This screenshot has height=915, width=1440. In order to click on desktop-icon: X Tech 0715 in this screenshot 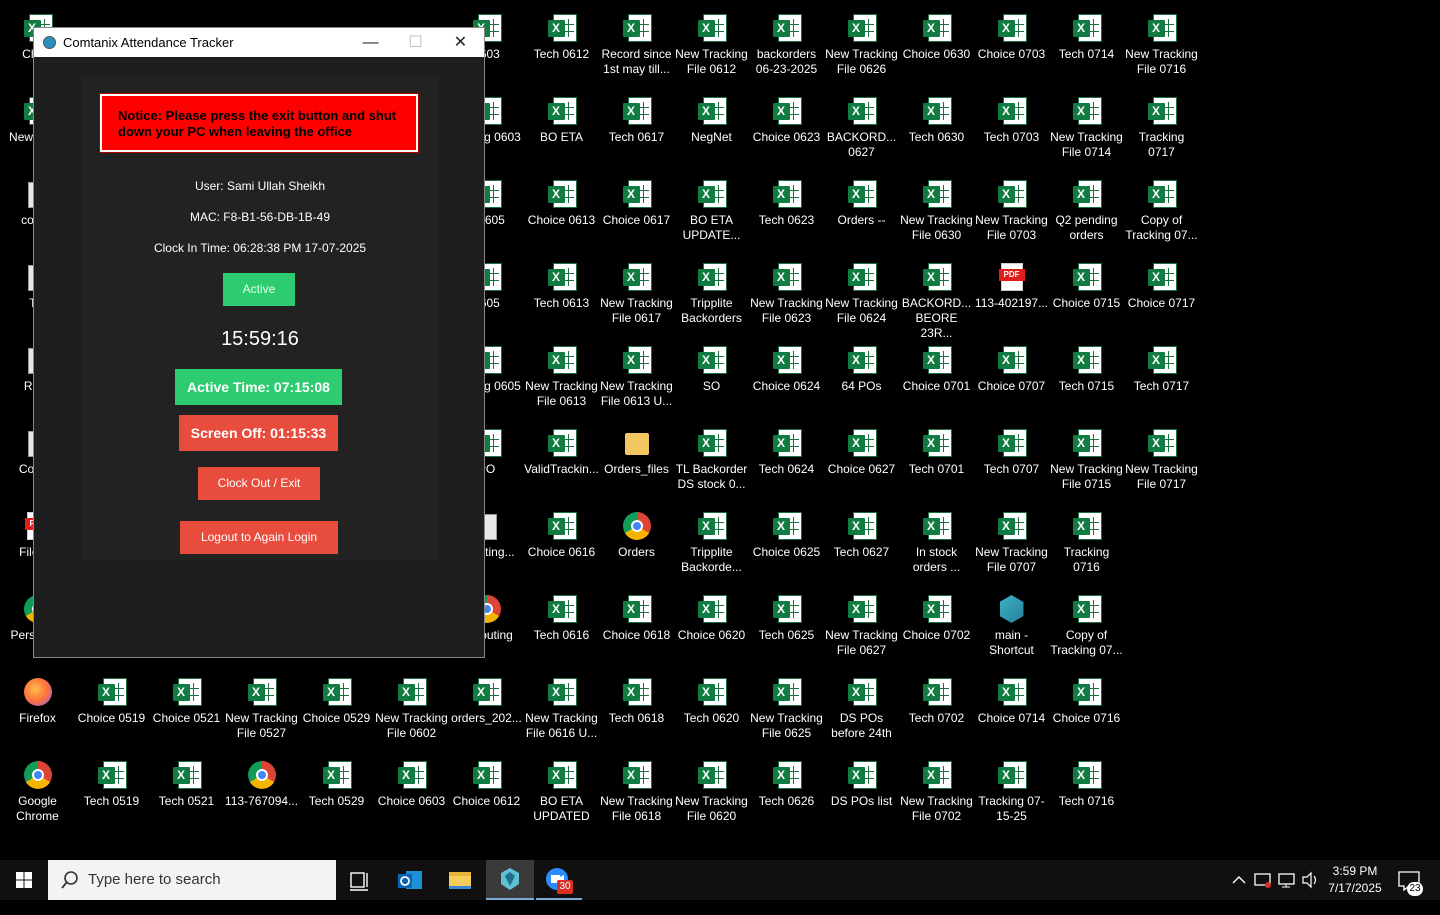, I will do `click(1086, 379)`.